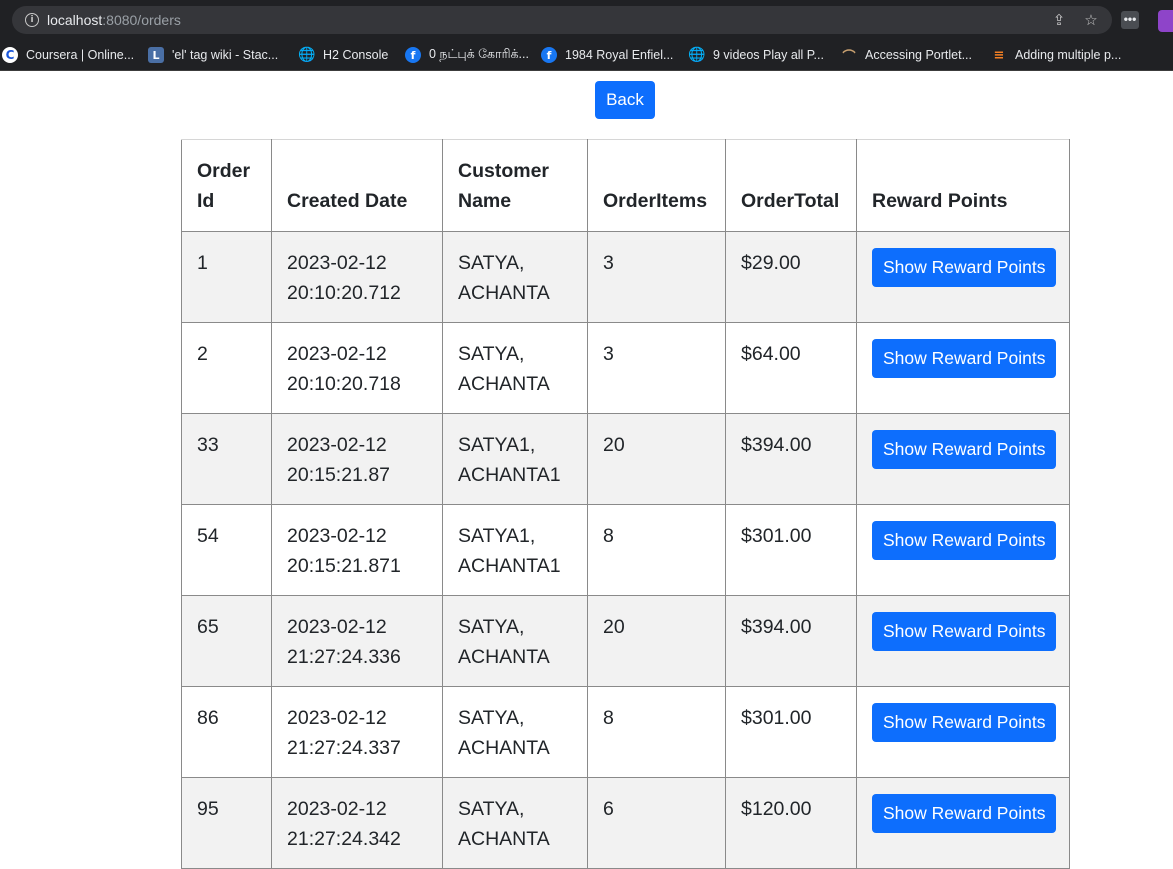  I want to click on stackoverflow-icon: ≡, so click(999, 55).